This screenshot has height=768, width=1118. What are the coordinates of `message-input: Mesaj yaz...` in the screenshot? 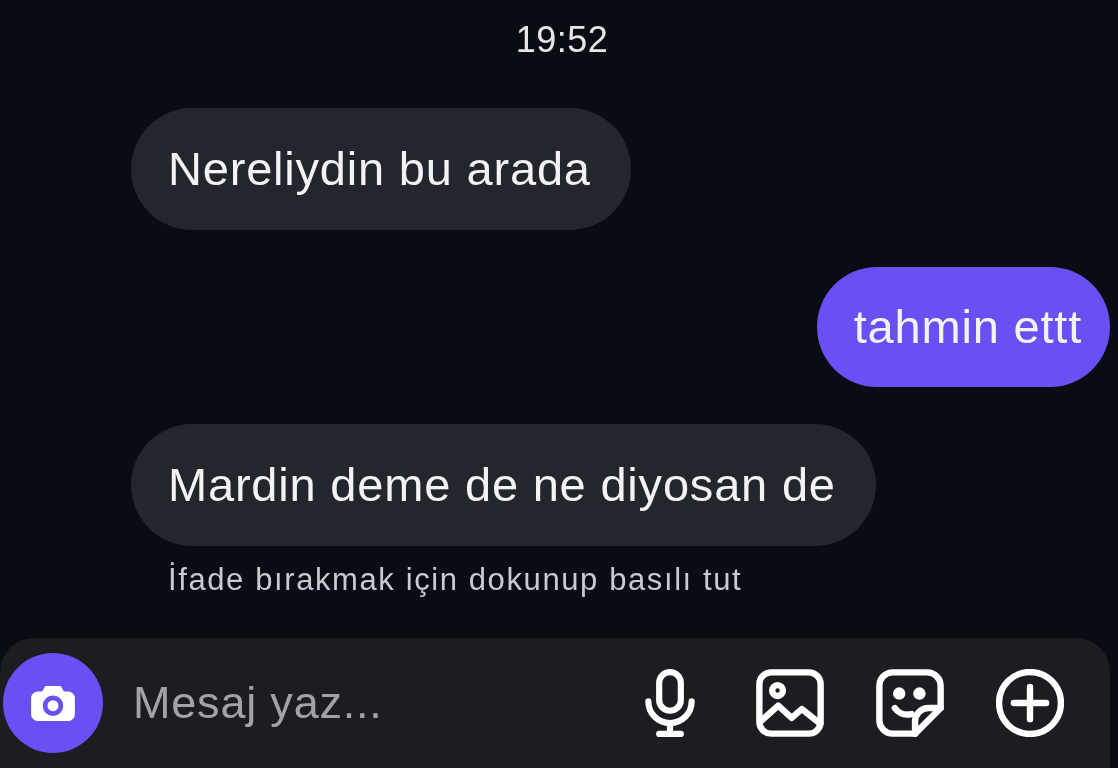 It's located at (384, 703).